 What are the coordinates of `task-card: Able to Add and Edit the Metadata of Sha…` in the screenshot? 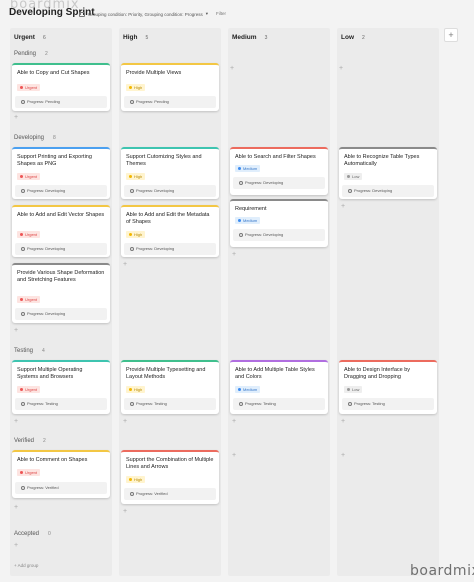 It's located at (170, 231).